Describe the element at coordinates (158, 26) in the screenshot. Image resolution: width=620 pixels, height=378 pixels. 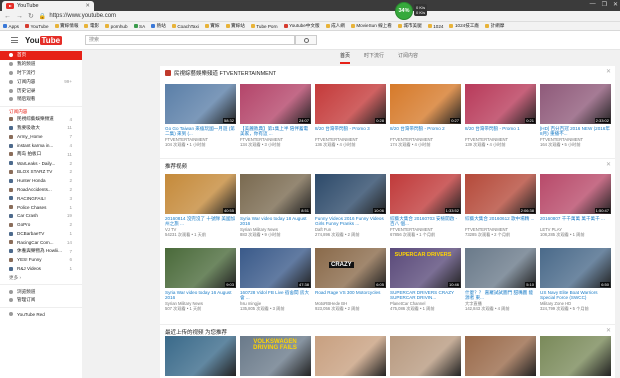
I see `bookmark-item: 熱站` at that location.